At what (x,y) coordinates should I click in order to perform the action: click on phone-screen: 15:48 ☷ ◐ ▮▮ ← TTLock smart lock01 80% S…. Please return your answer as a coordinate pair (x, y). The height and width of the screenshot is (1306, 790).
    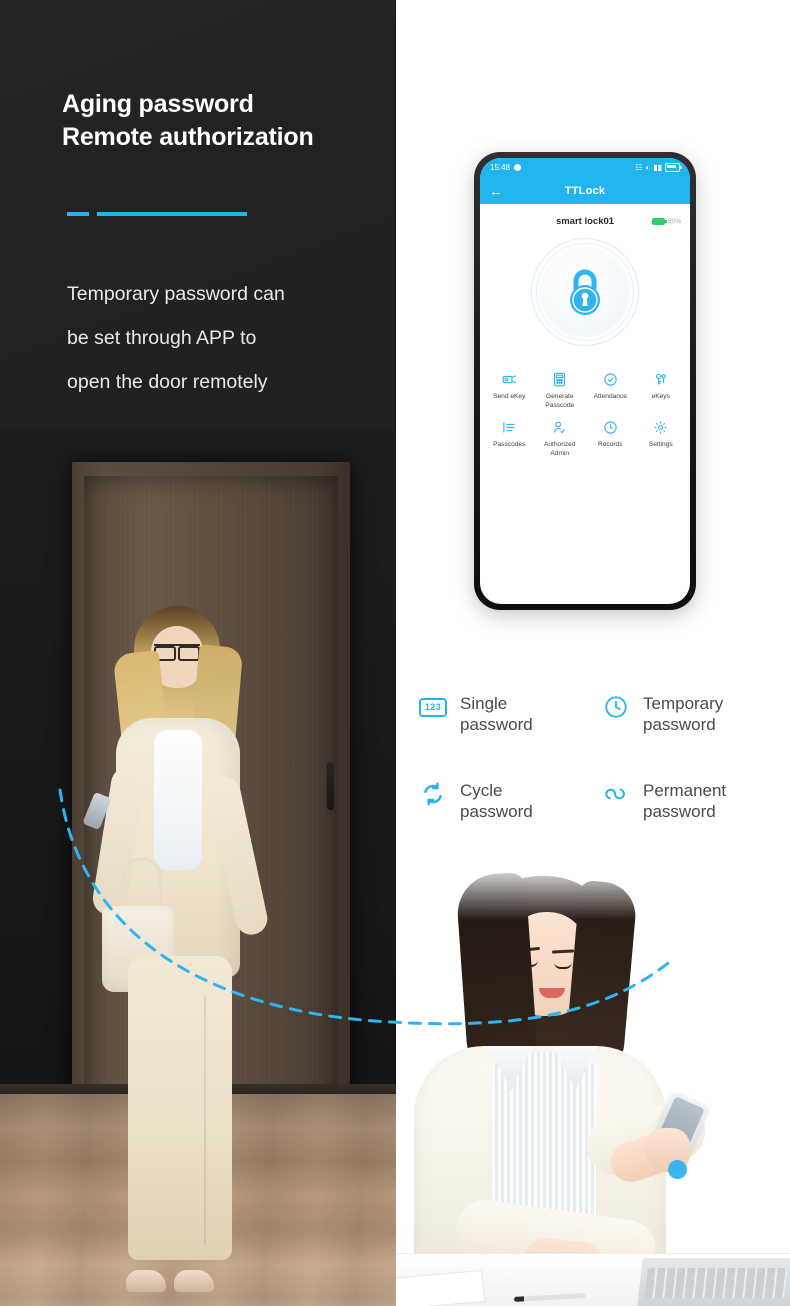
    Looking at the image, I should click on (585, 381).